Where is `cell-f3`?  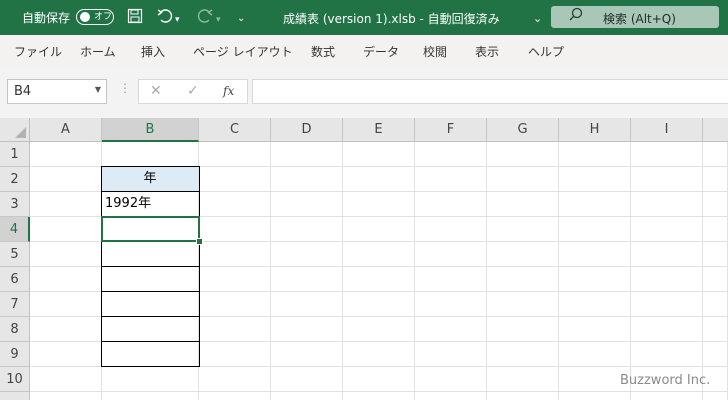 cell-f3 is located at coordinates (451, 204).